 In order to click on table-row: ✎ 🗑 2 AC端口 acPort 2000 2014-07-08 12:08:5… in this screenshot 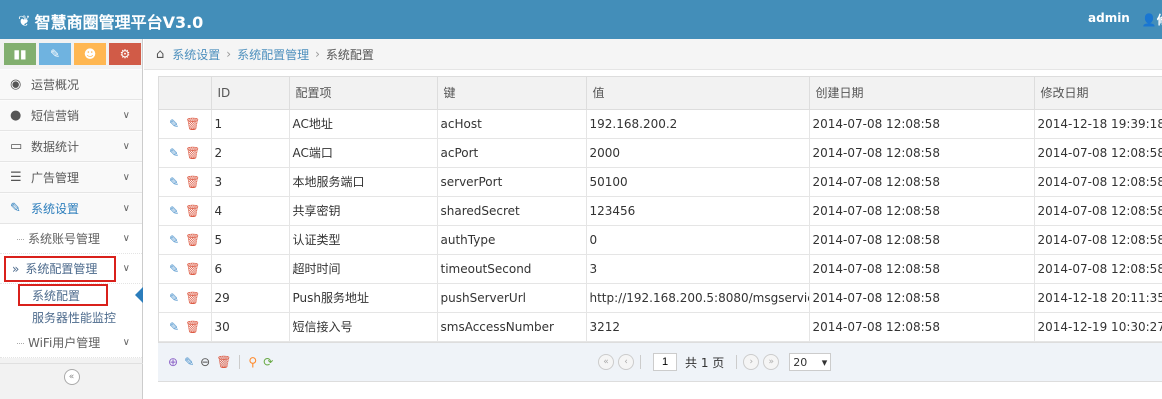, I will do `click(660, 153)`.